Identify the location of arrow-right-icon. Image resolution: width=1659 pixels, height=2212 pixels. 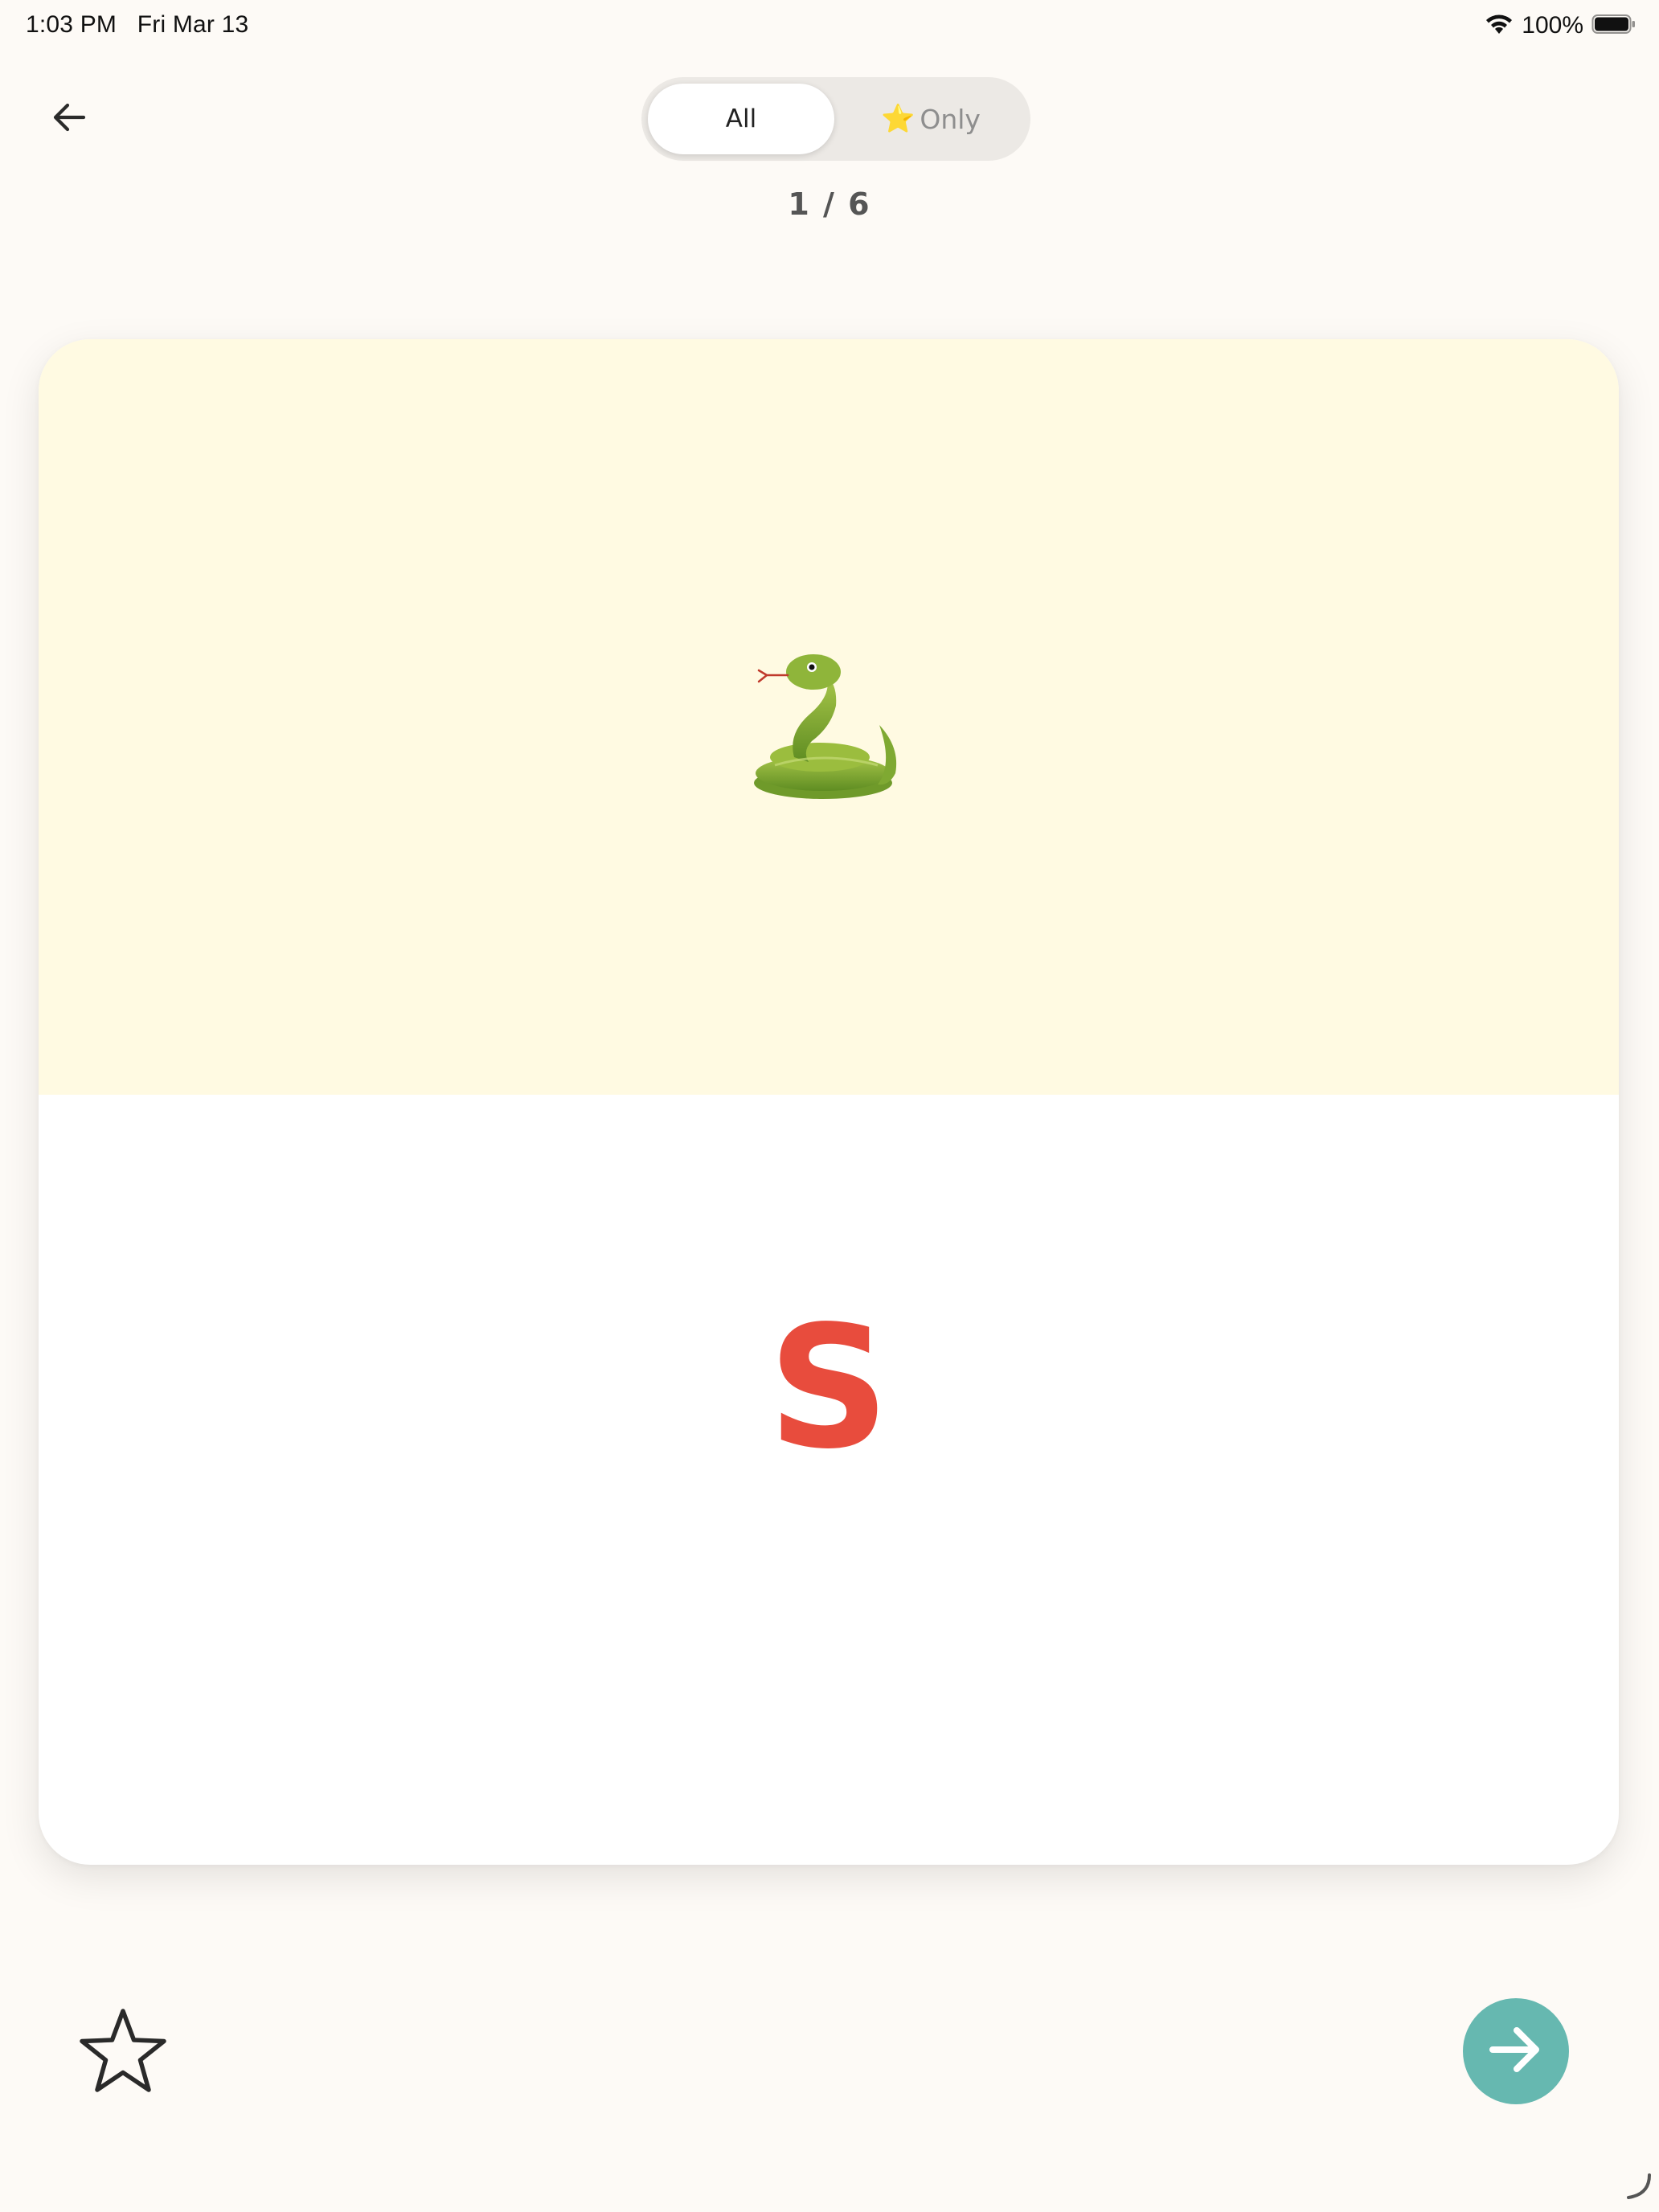
(1516, 2051).